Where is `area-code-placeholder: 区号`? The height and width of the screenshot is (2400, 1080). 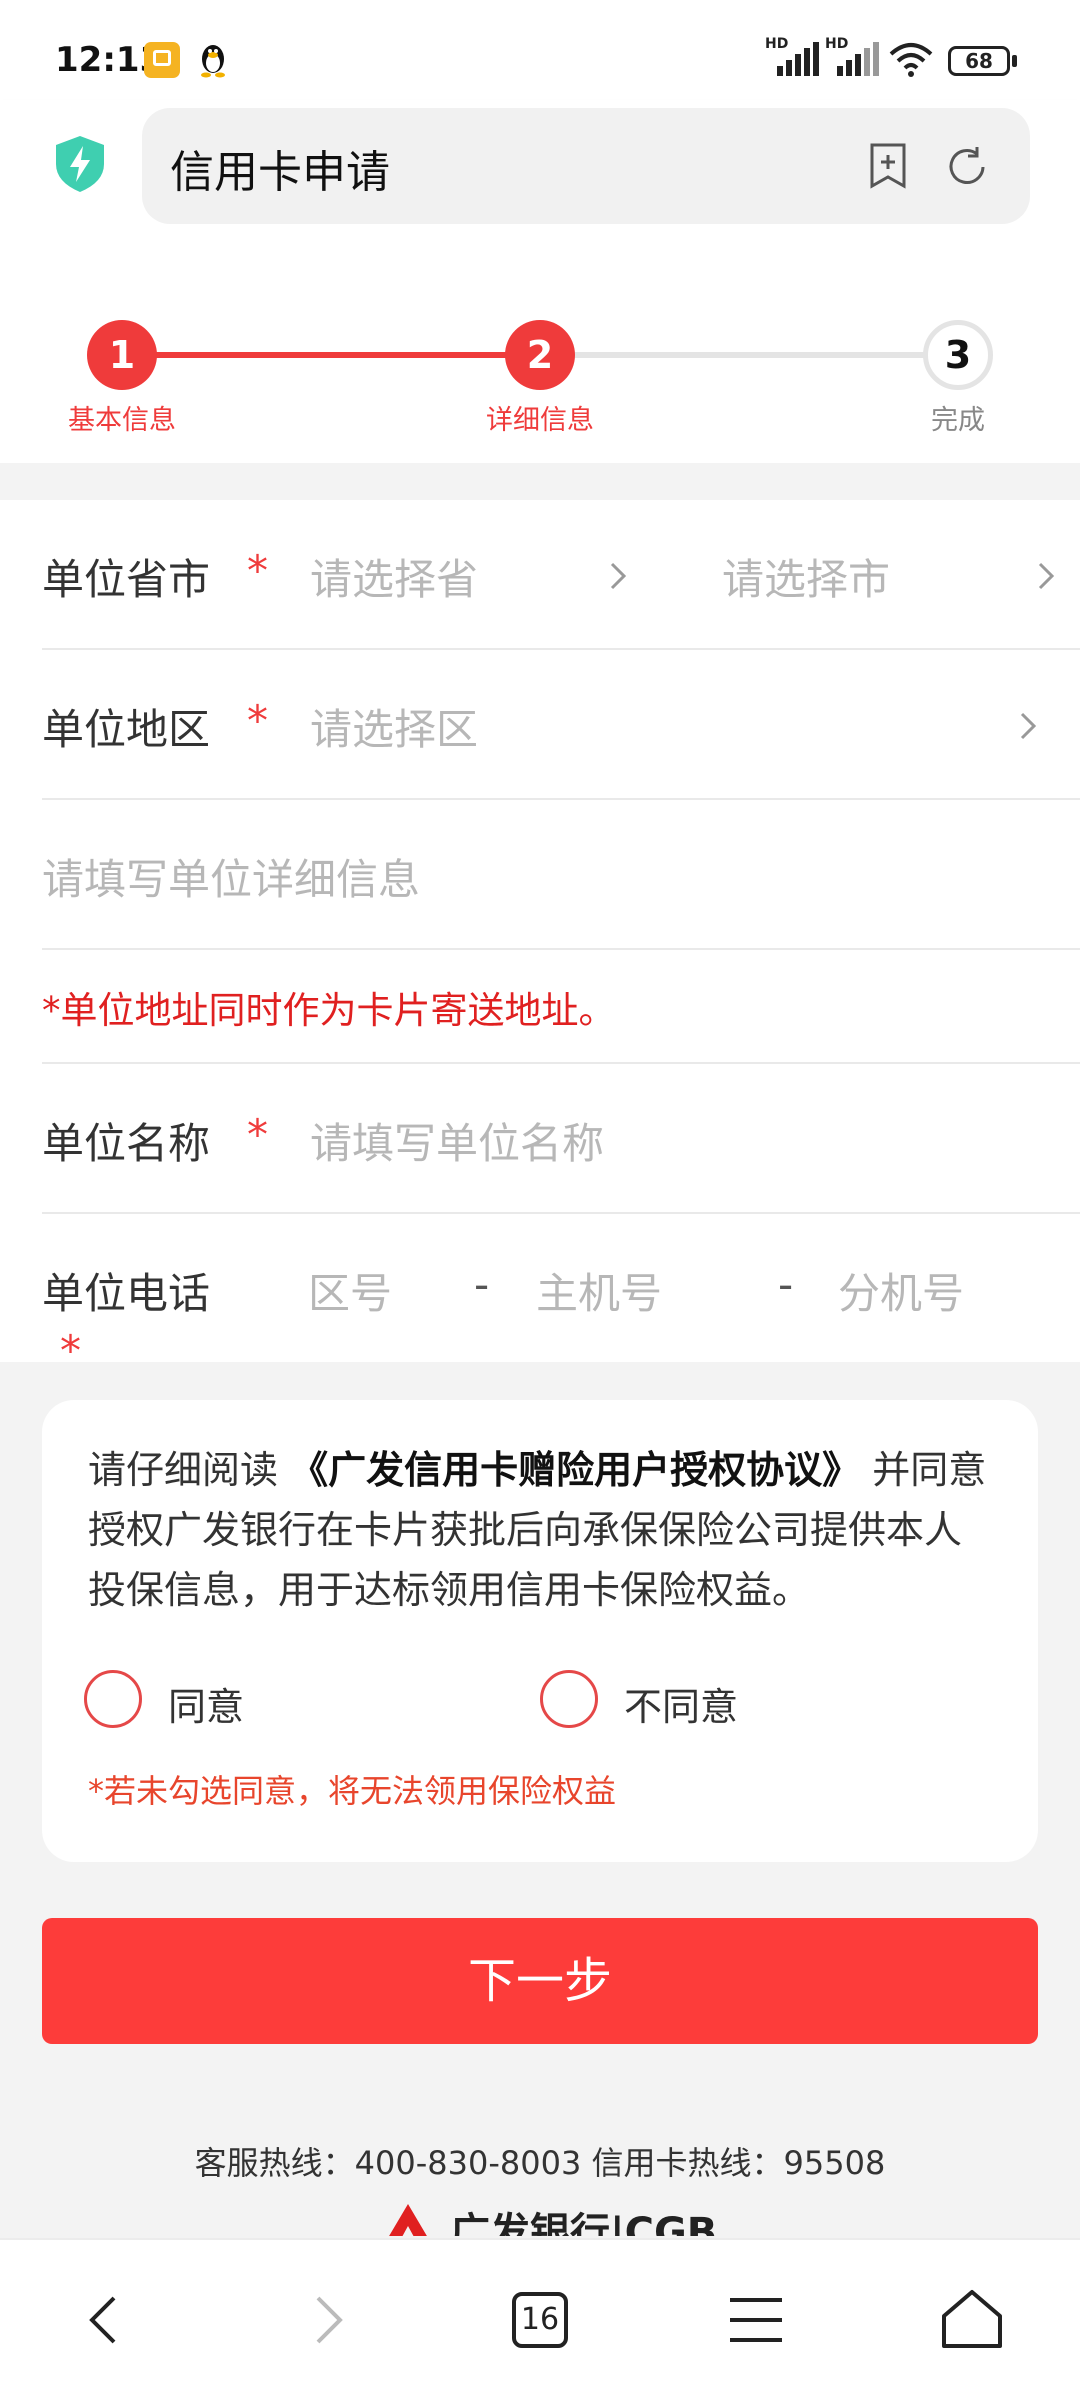
area-code-placeholder: 区号 is located at coordinates (350, 1293).